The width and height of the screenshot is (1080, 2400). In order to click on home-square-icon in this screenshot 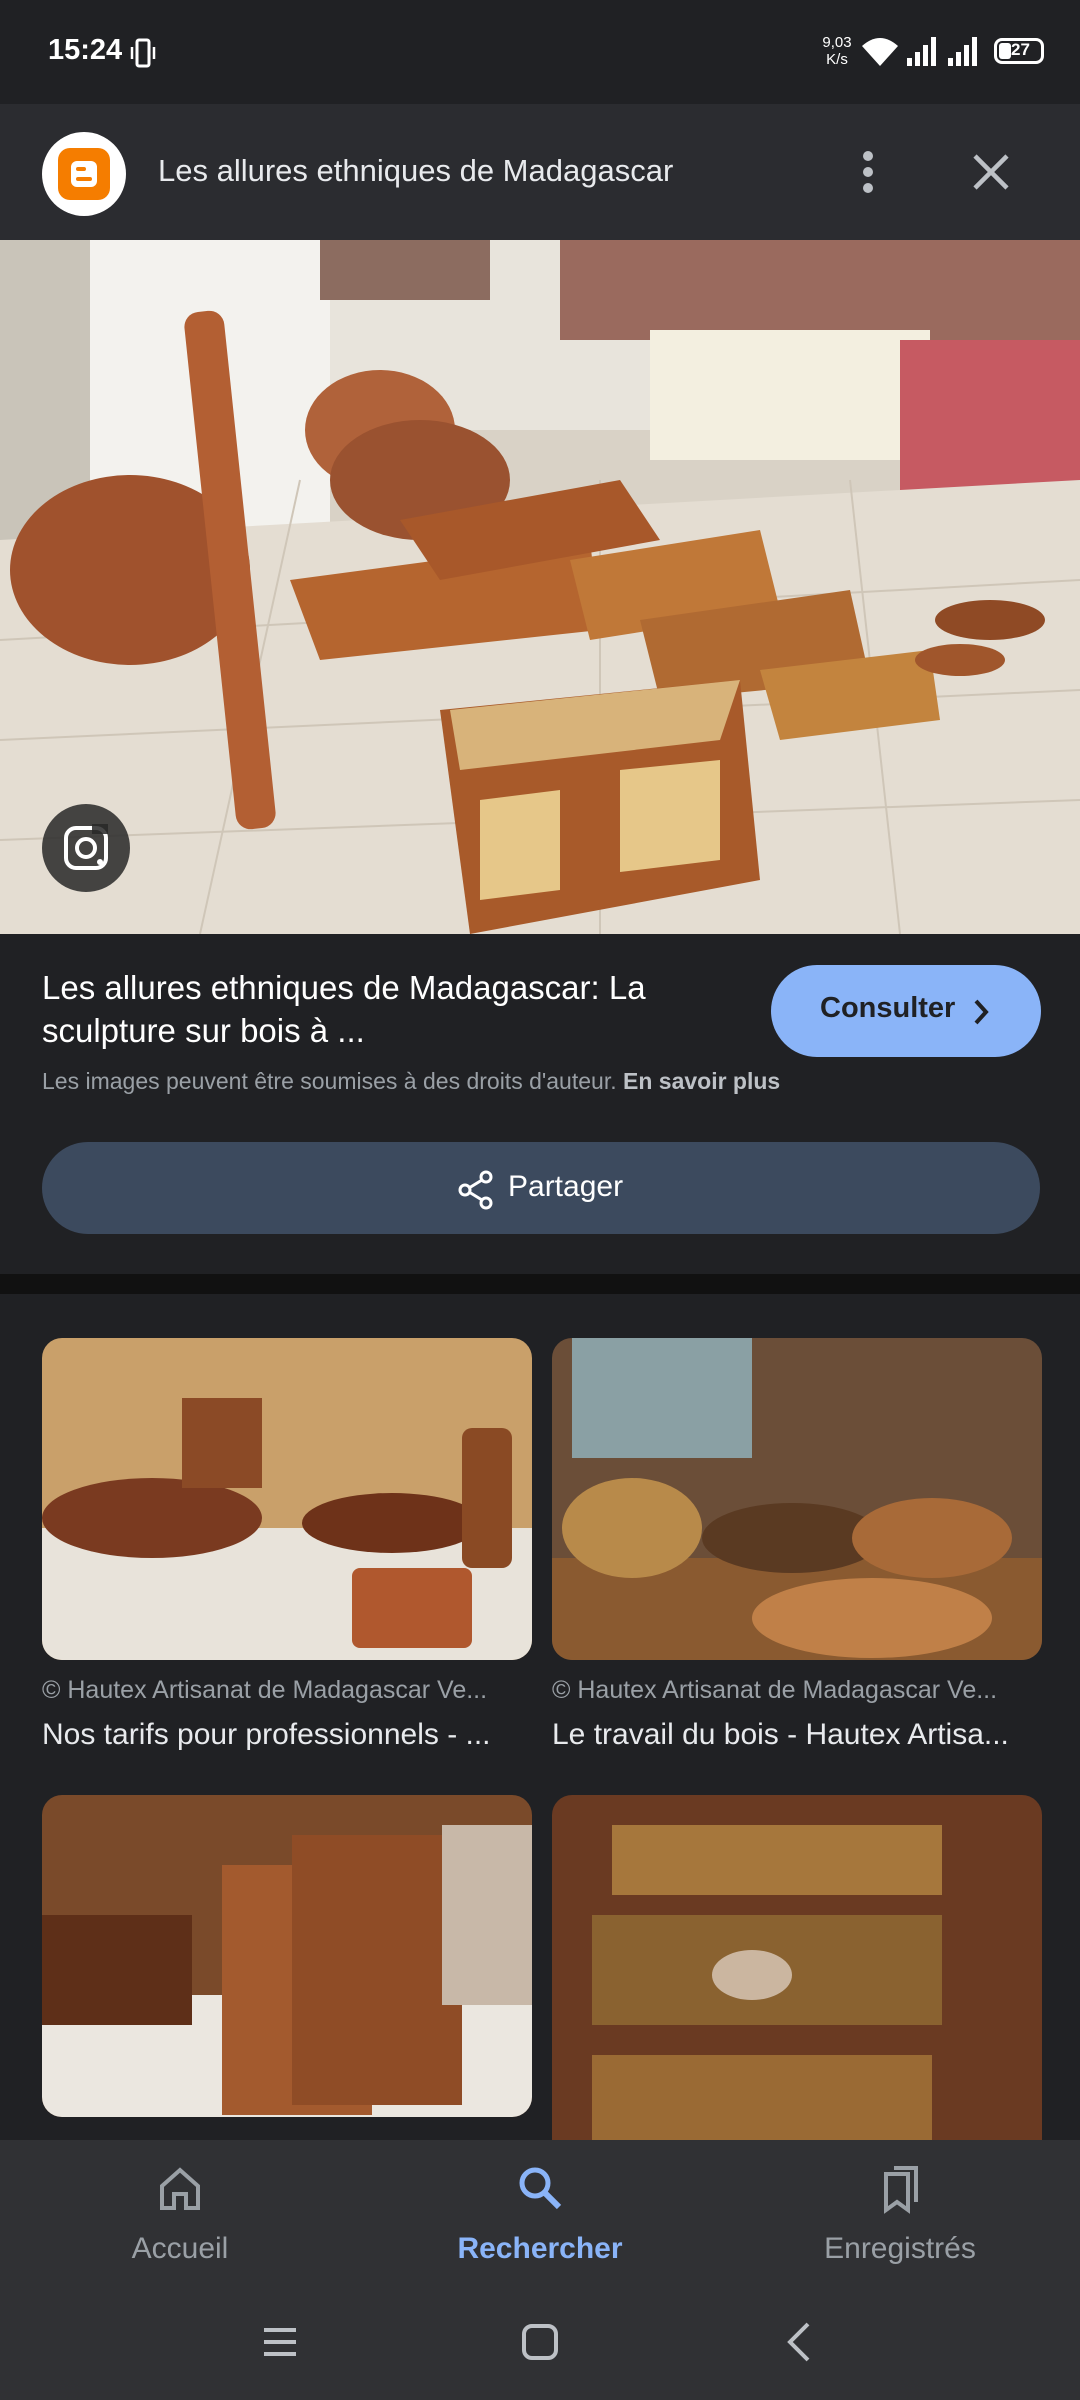, I will do `click(540, 2342)`.